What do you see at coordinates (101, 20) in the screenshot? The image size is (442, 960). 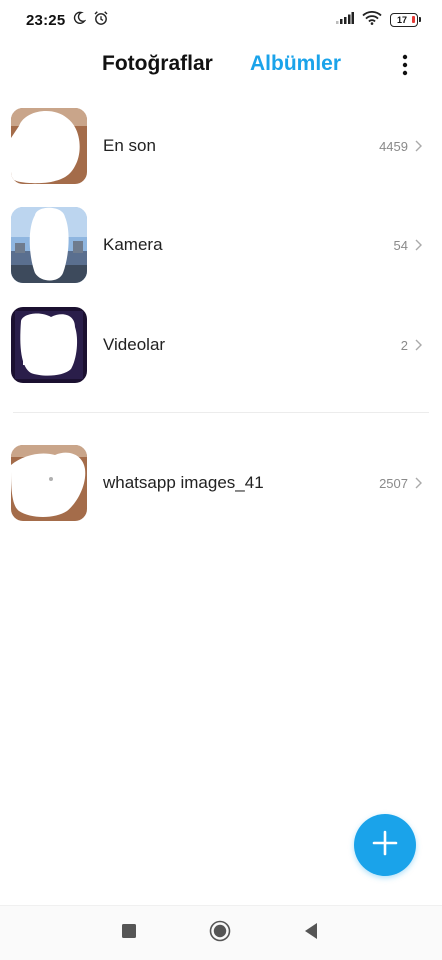 I see `alarm-icon` at bounding box center [101, 20].